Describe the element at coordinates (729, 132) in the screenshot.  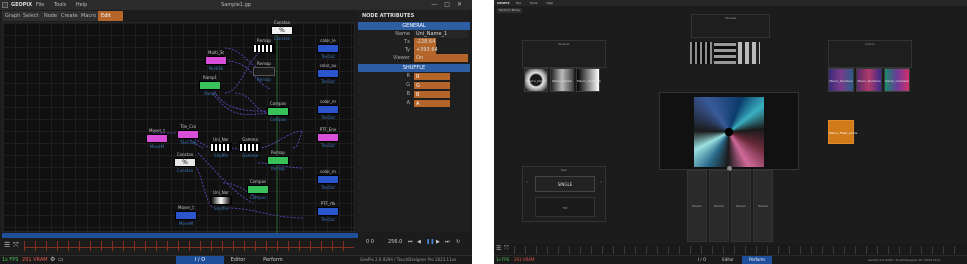
I see `output-preview` at that location.